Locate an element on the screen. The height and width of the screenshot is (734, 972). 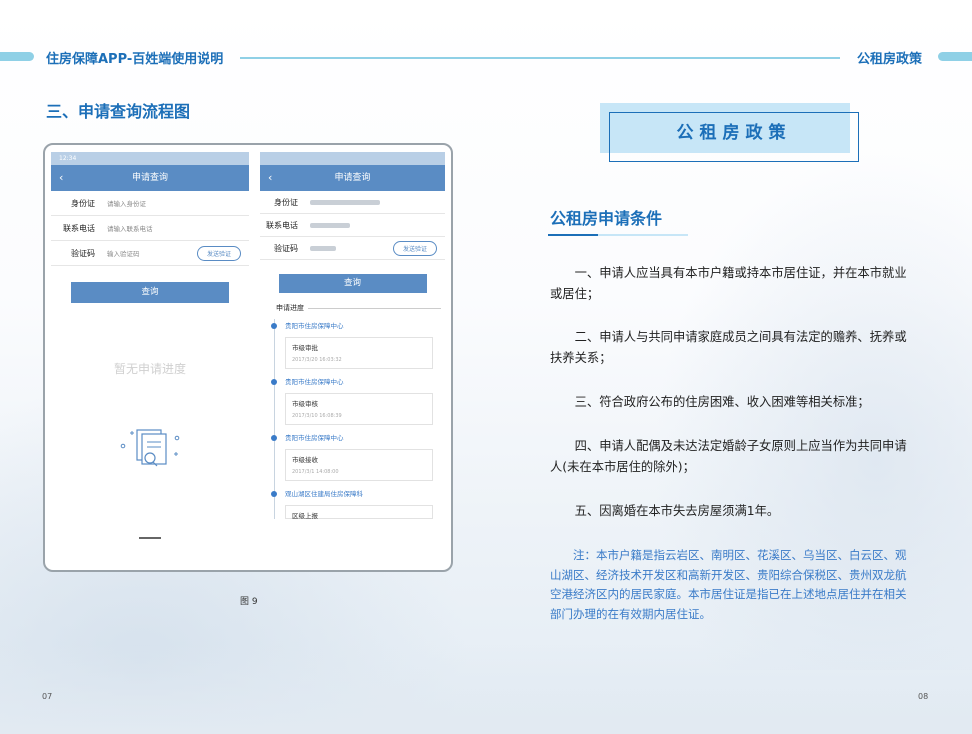
back-icon-2: ‹ is located at coordinates (270, 178).